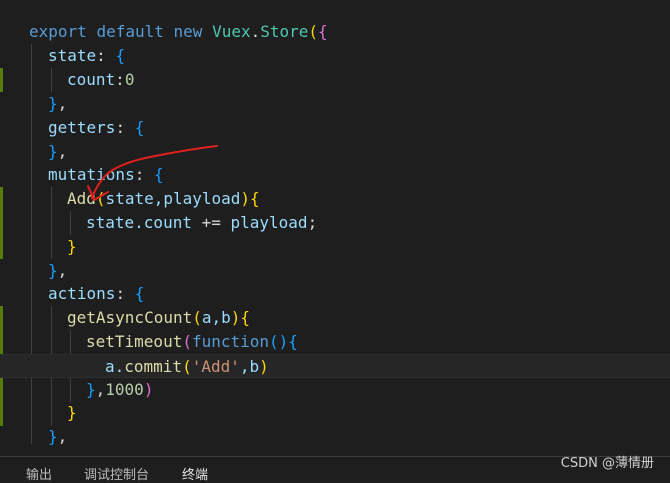  I want to click on tab-debug-console: 调试控制台, so click(116, 473).